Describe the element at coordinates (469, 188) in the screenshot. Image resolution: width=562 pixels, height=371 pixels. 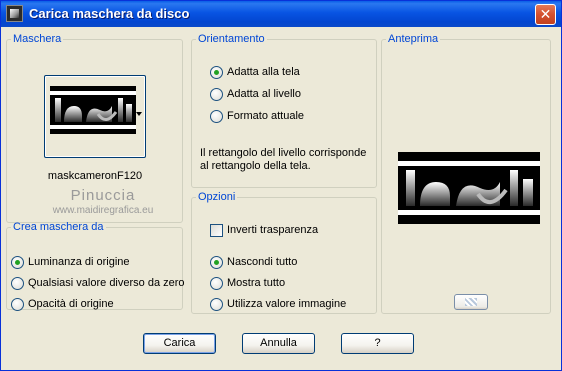
I see `preview-image` at that location.